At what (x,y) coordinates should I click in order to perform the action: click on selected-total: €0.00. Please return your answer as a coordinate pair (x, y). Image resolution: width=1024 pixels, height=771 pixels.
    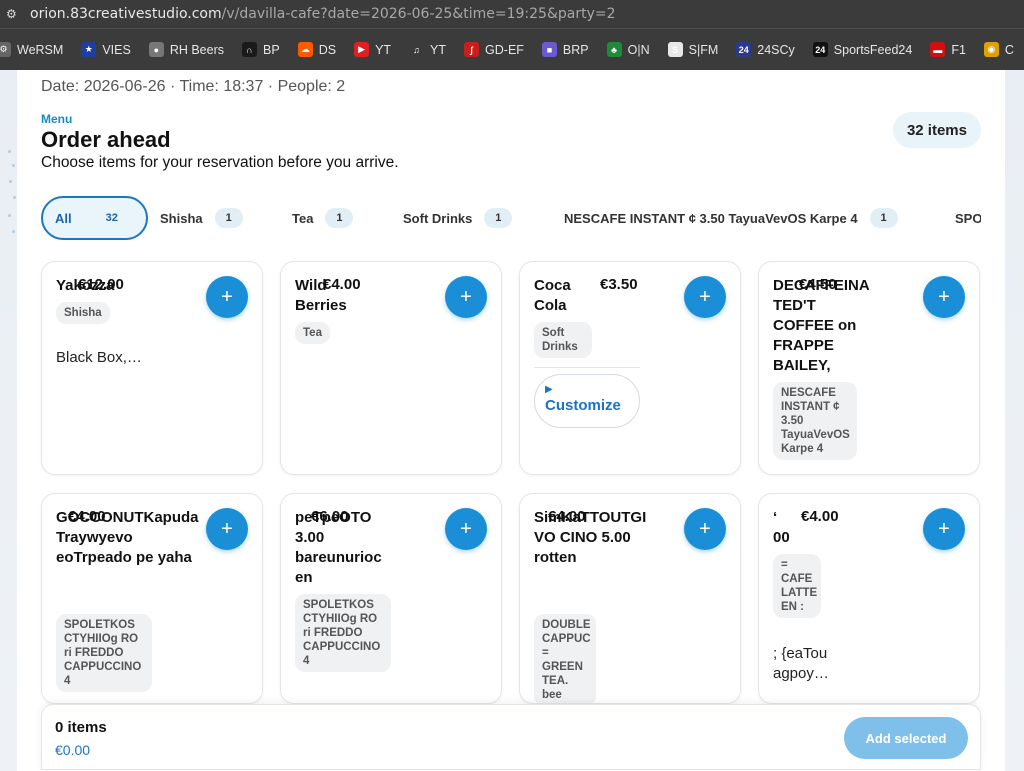
    Looking at the image, I should click on (73, 750).